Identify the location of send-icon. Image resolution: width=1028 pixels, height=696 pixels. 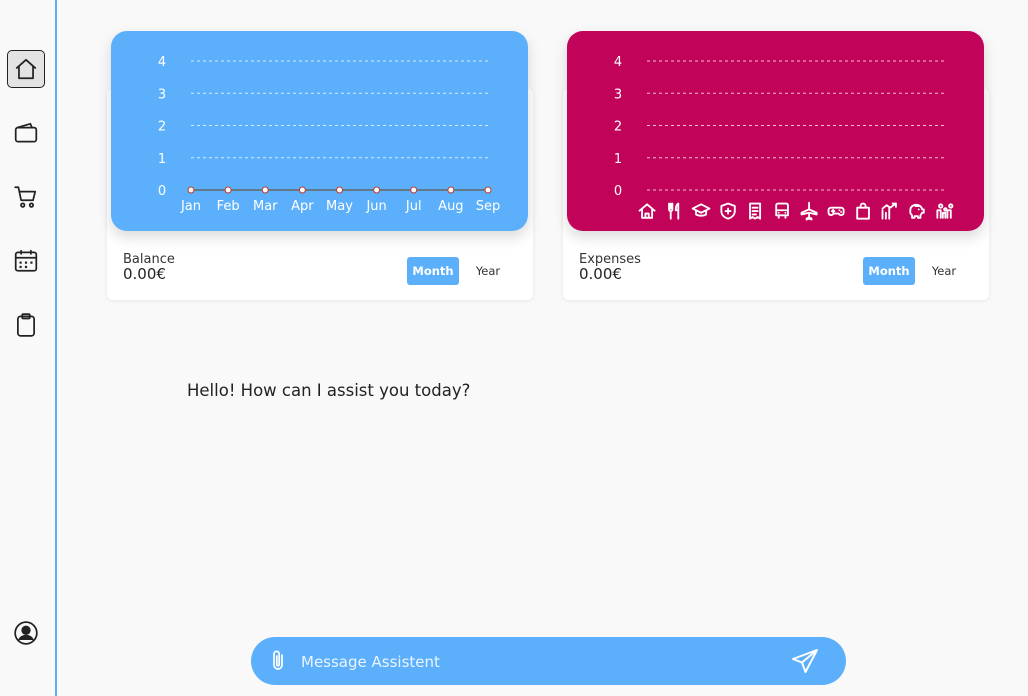
(805, 661).